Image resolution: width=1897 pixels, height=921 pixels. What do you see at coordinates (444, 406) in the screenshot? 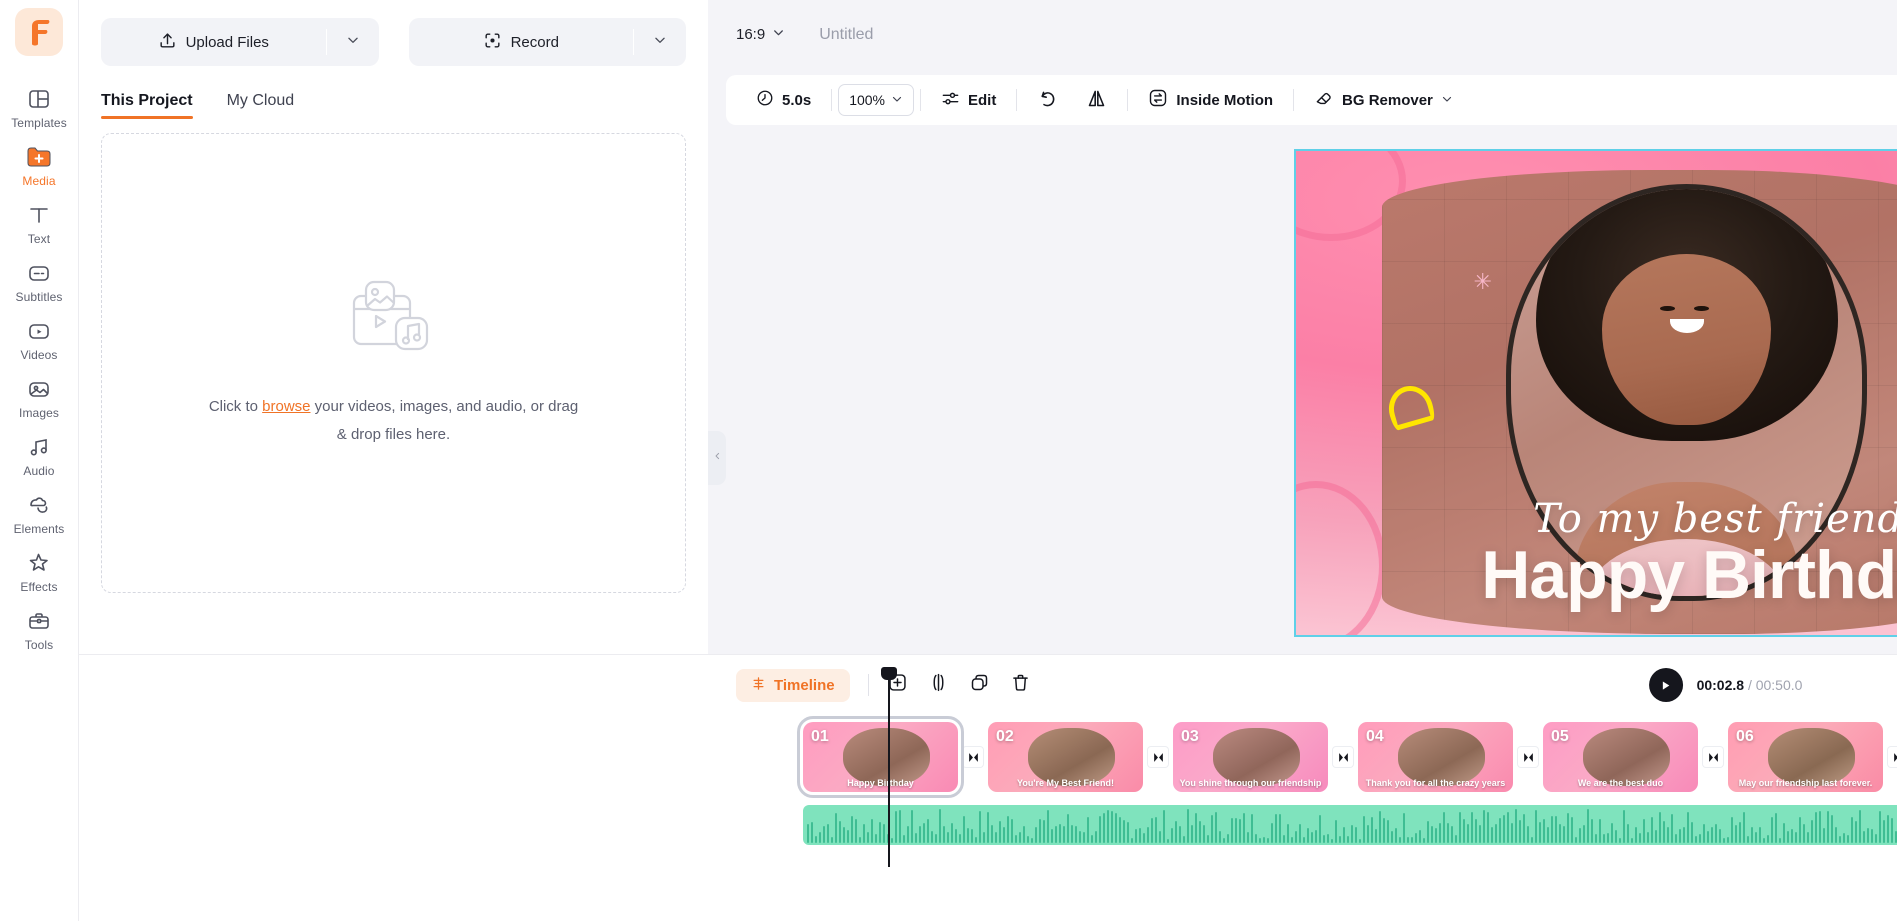
I see `dropzone-suffix: your videos, images, and audio, or drag` at bounding box center [444, 406].